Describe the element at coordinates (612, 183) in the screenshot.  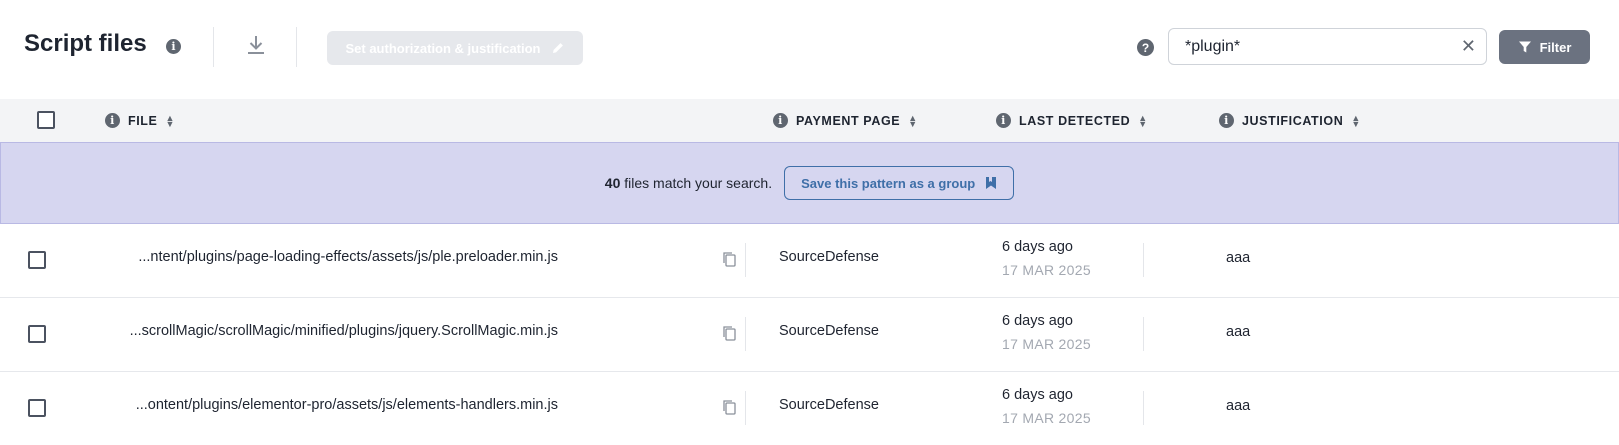
I see `match-count: 40` at that location.